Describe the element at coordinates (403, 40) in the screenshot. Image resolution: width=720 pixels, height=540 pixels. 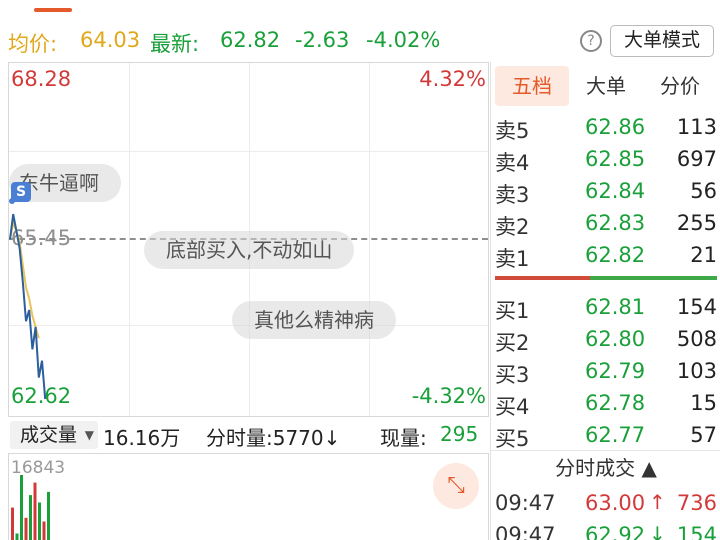
I see `price-change-pct: -4.02%` at that location.